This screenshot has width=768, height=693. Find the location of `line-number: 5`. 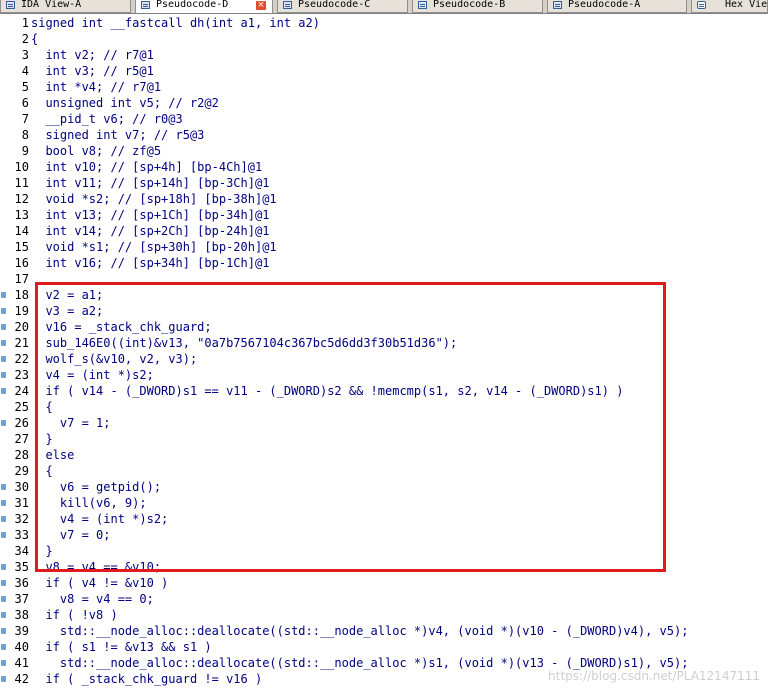

line-number: 5 is located at coordinates (25, 87).